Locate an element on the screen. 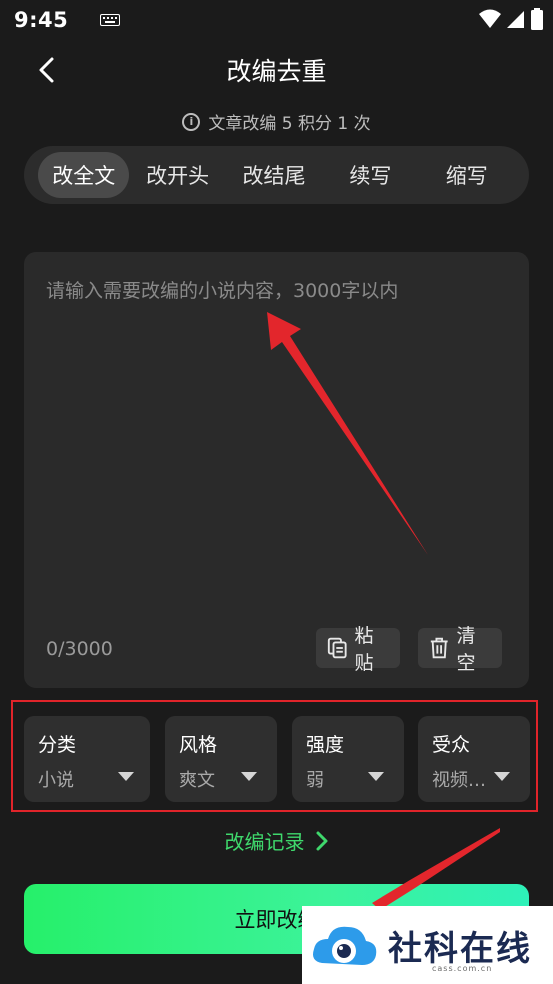 This screenshot has height=984, width=553. category-label: 分类 is located at coordinates (57, 745).